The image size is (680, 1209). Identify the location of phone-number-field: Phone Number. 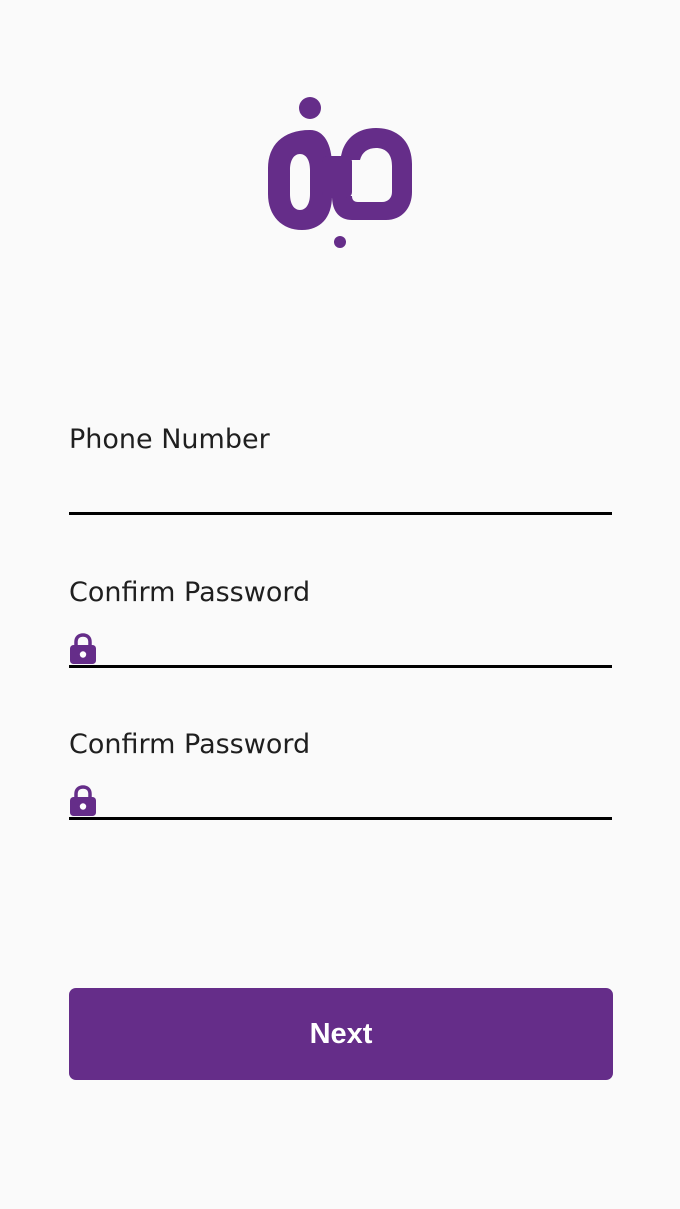
(340, 475).